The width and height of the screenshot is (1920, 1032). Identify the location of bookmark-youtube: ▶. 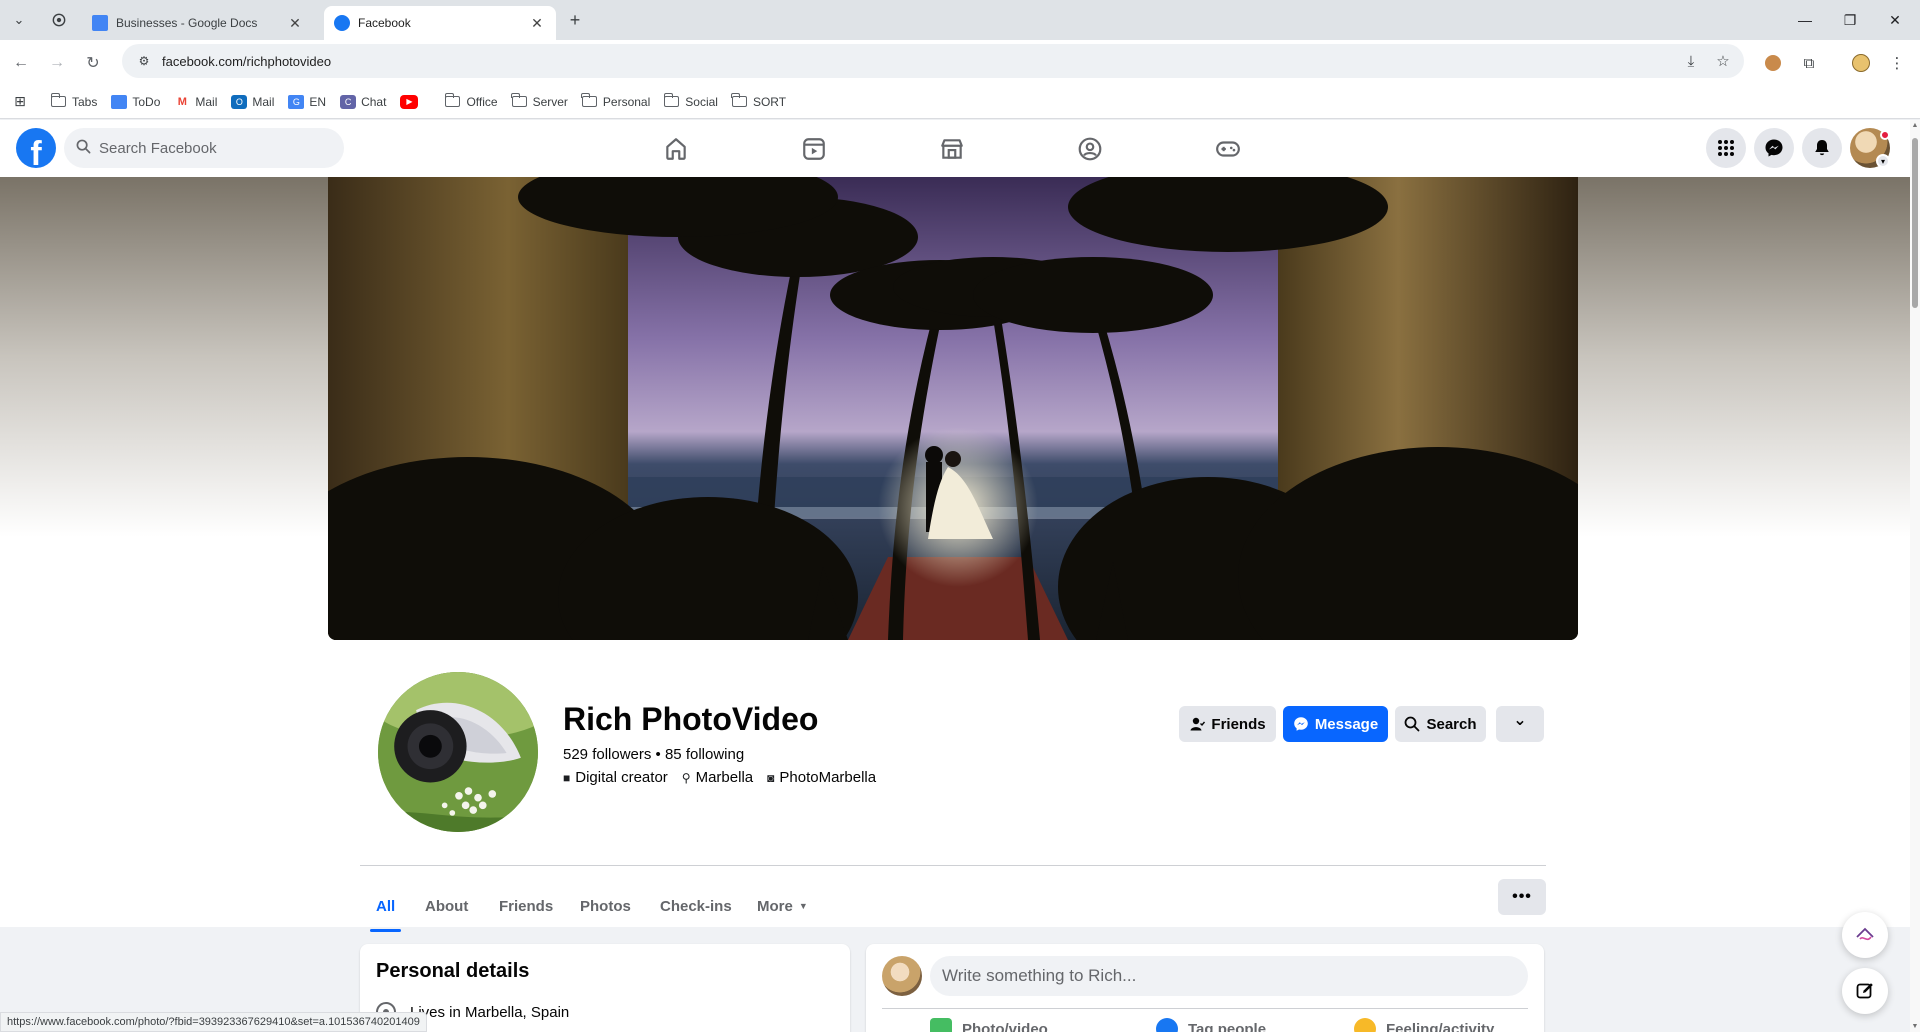
(411, 101).